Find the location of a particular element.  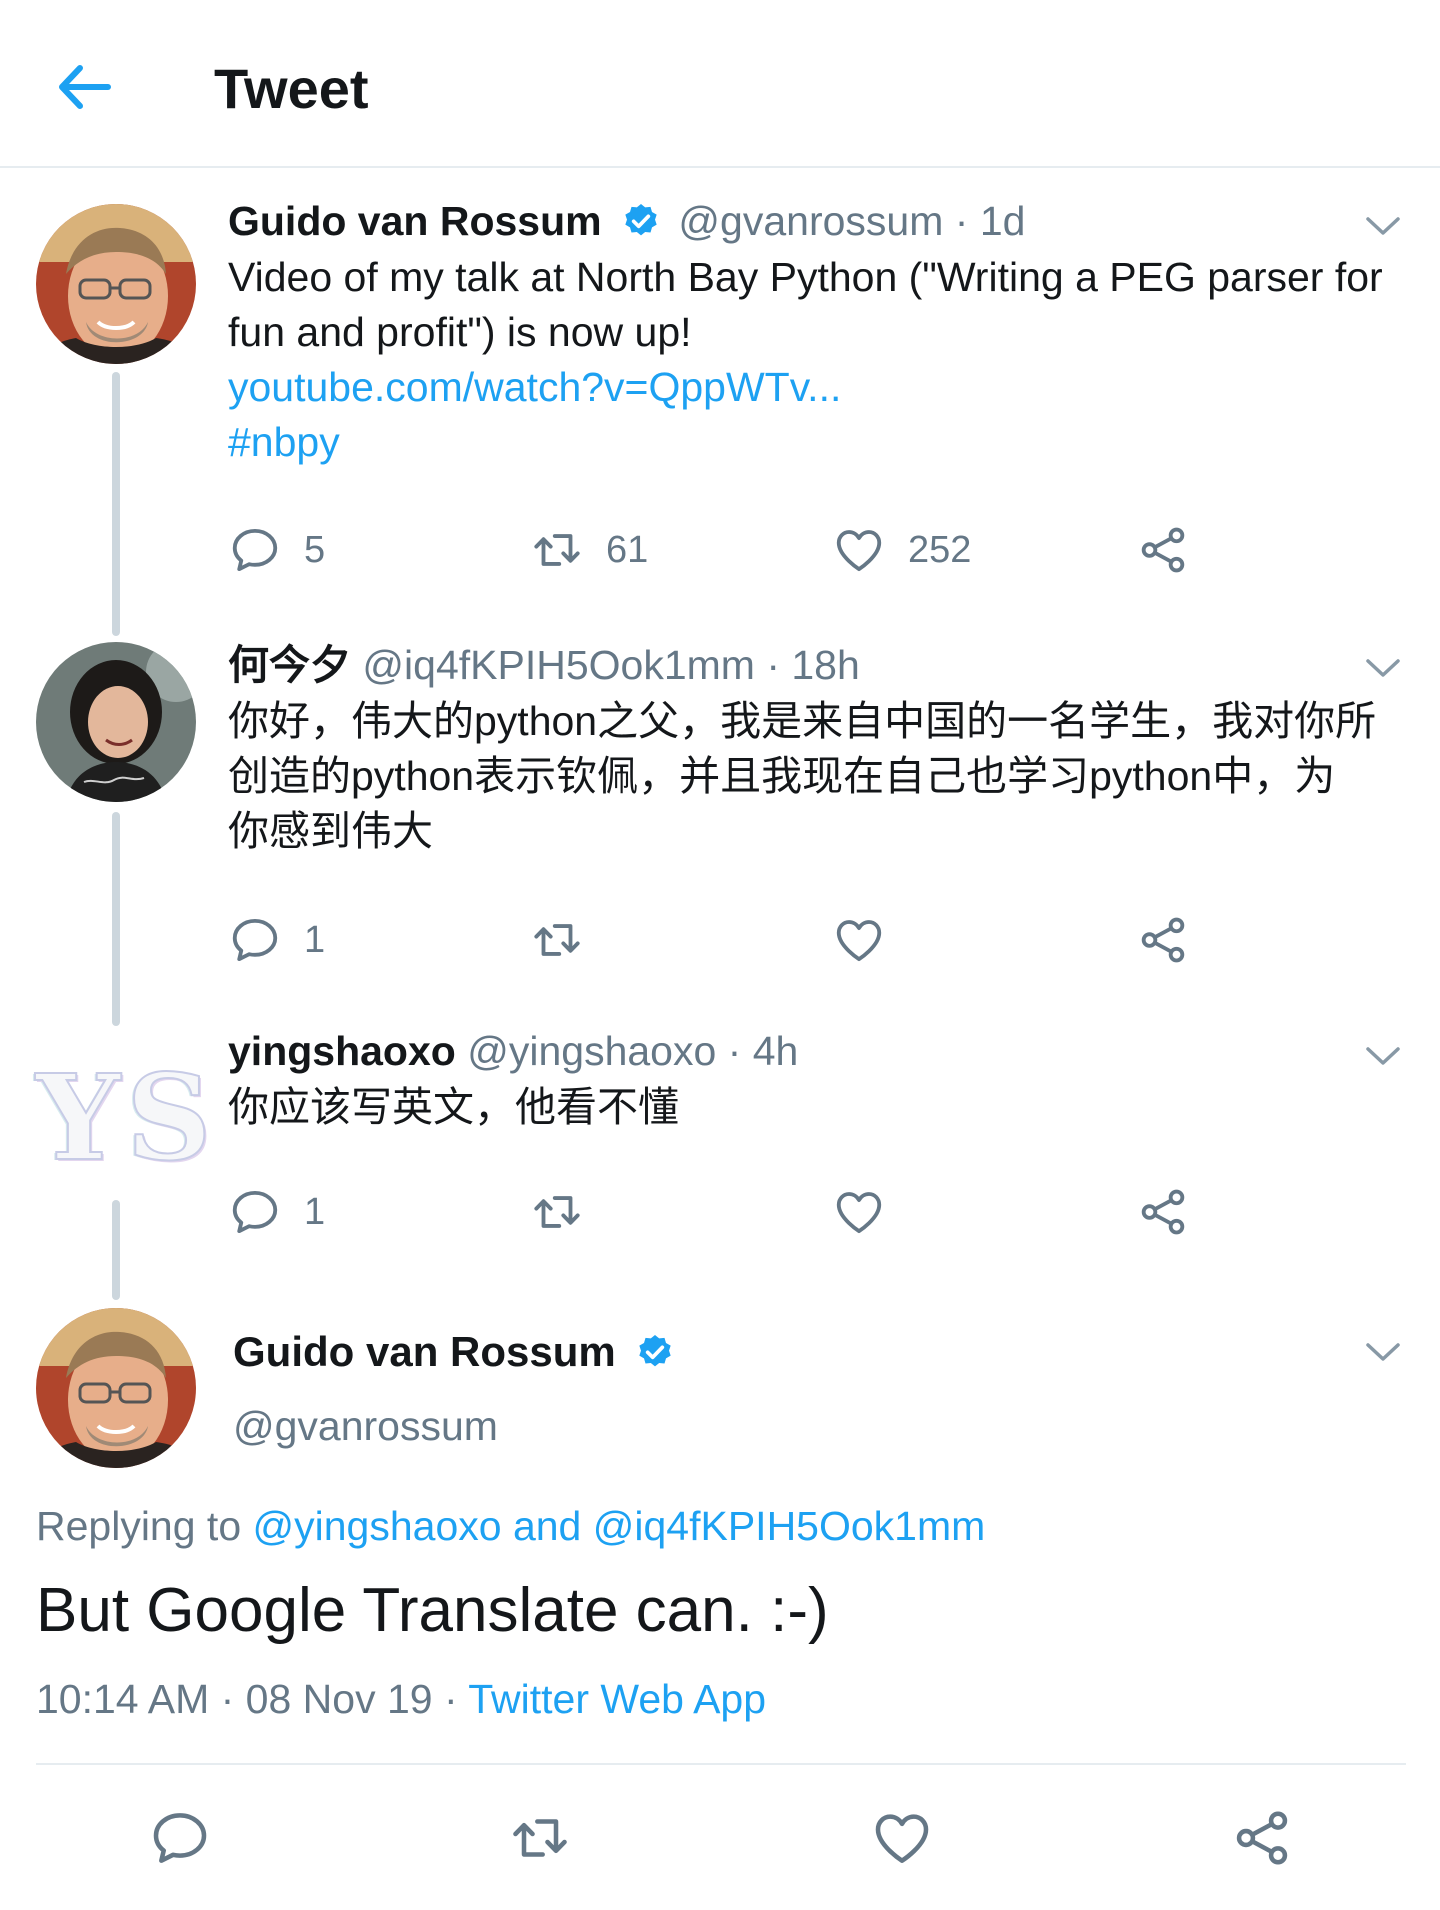

tweet-time: 4h is located at coordinates (776, 1051).